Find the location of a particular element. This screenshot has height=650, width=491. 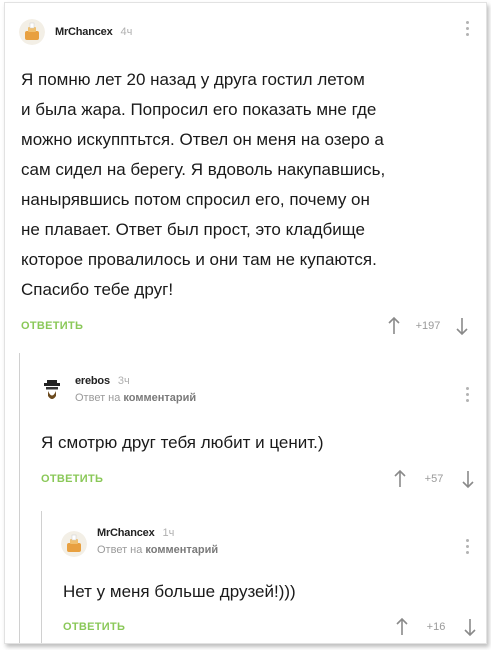

comment-2-header: erebos 3ч Ответ на комментарий is located at coordinates (117, 389).